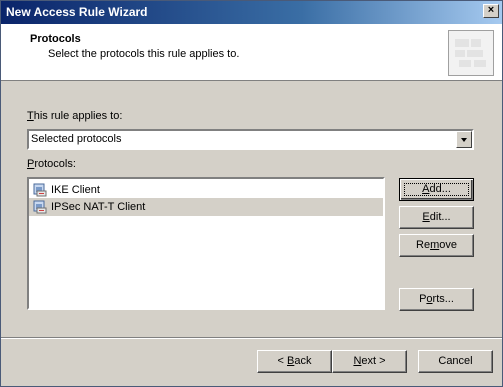 The width and height of the screenshot is (503, 387). Describe the element at coordinates (294, 361) in the screenshot. I see `back-button: < Back` at that location.